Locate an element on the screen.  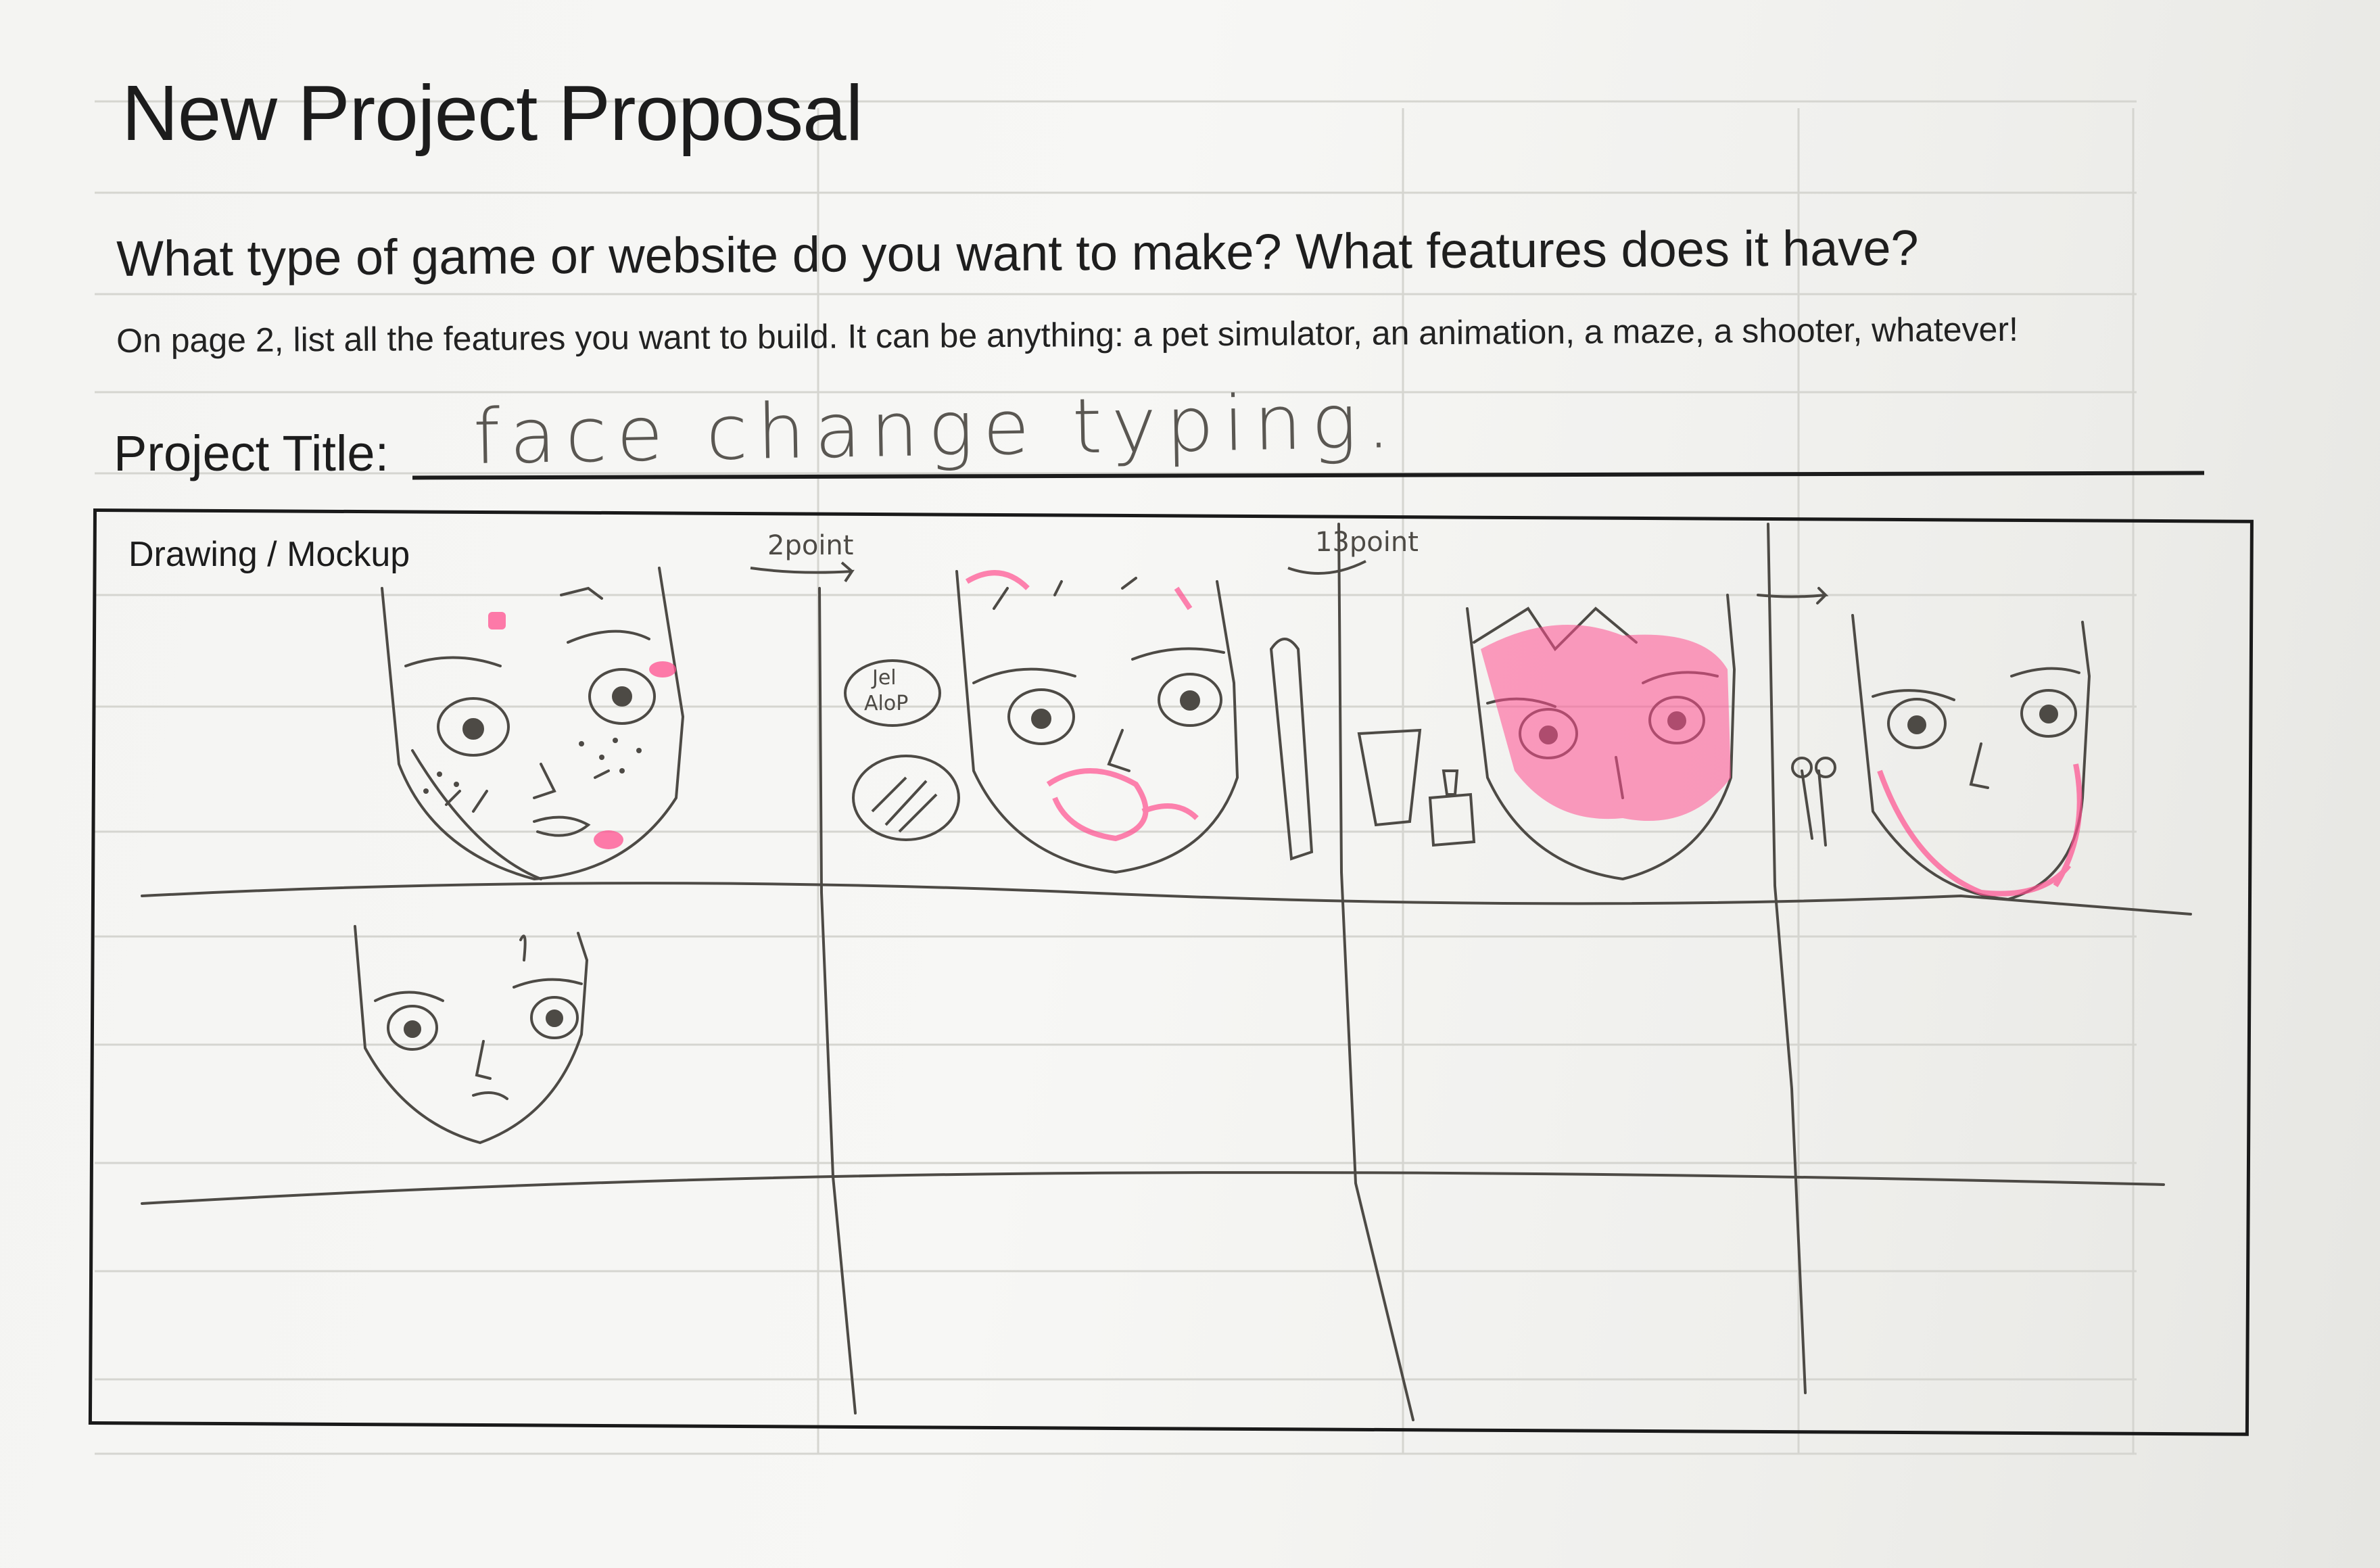
face-sketch-1-highlights is located at coordinates (582, 730).